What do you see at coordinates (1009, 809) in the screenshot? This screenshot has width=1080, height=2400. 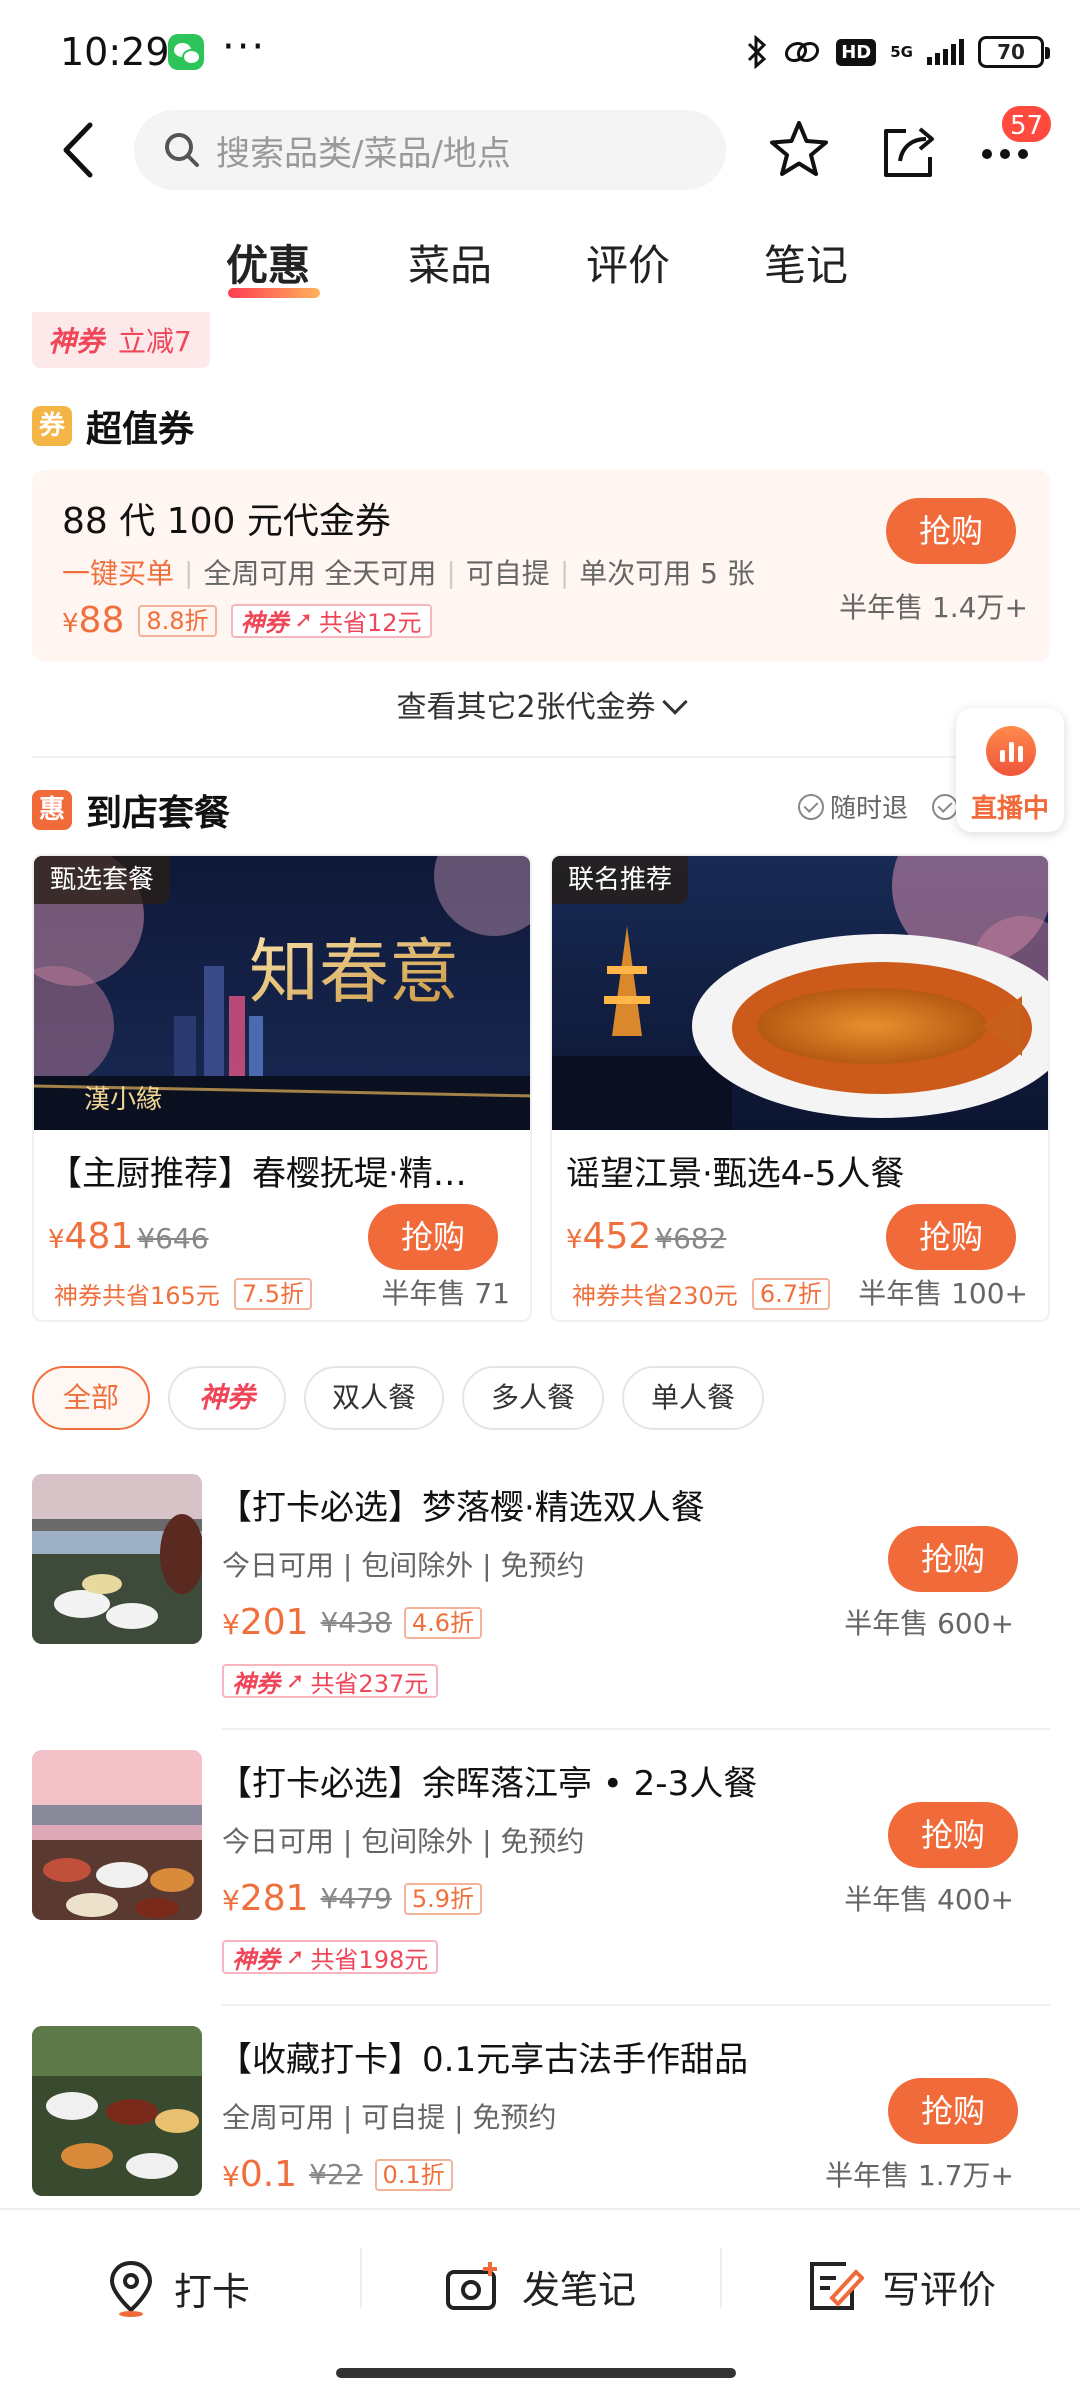 I see `live-label: 直播中` at bounding box center [1009, 809].